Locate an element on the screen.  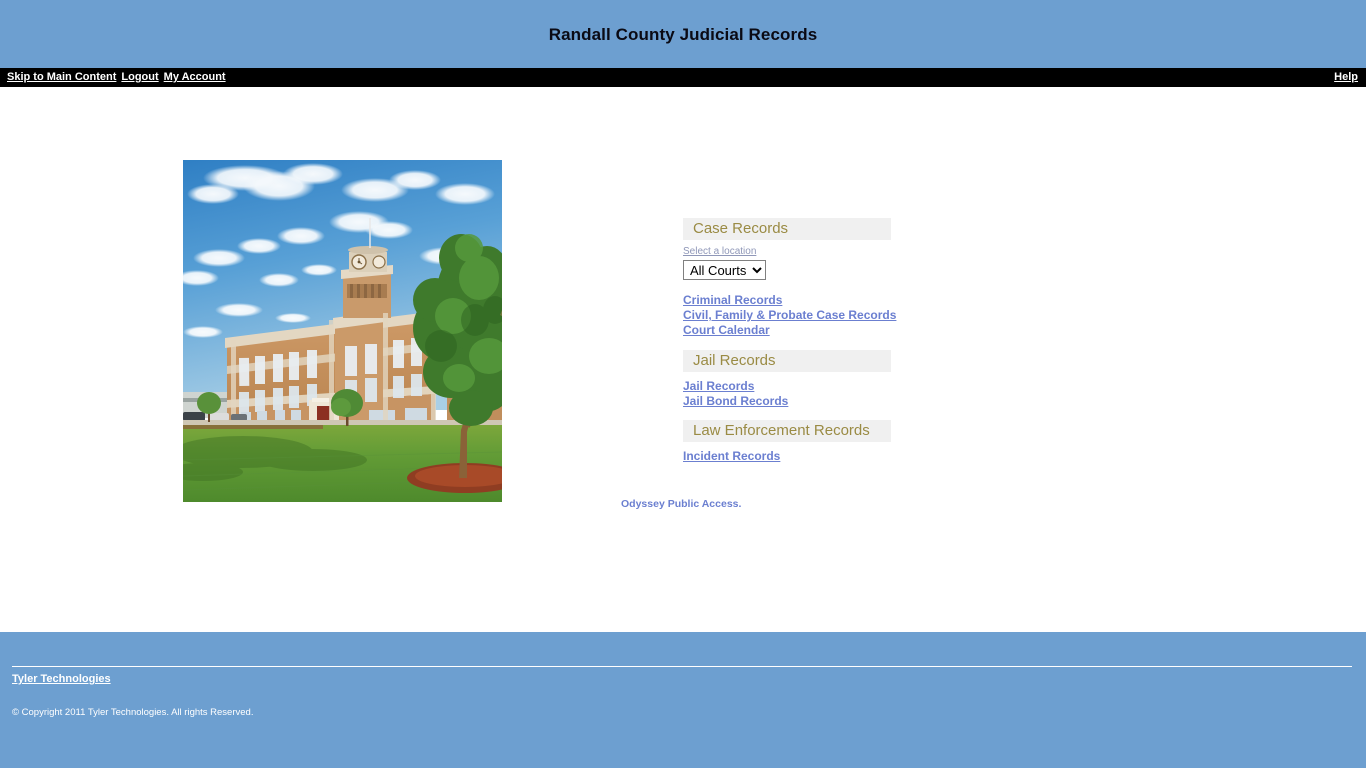
select-a-location-label: Select a location is located at coordinates (803, 252).